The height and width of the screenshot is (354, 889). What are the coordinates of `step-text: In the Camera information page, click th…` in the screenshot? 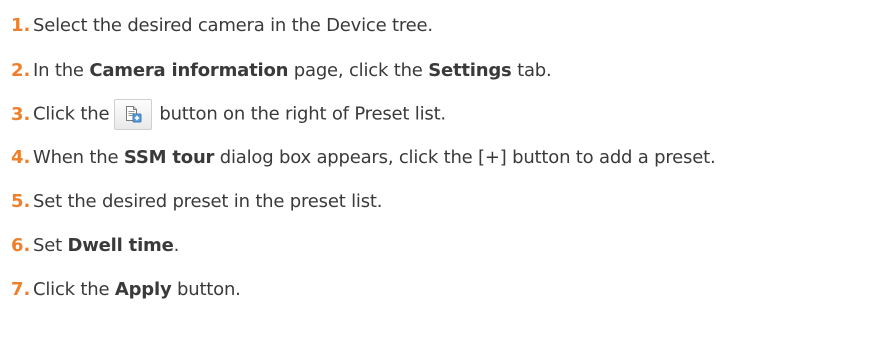 It's located at (292, 70).